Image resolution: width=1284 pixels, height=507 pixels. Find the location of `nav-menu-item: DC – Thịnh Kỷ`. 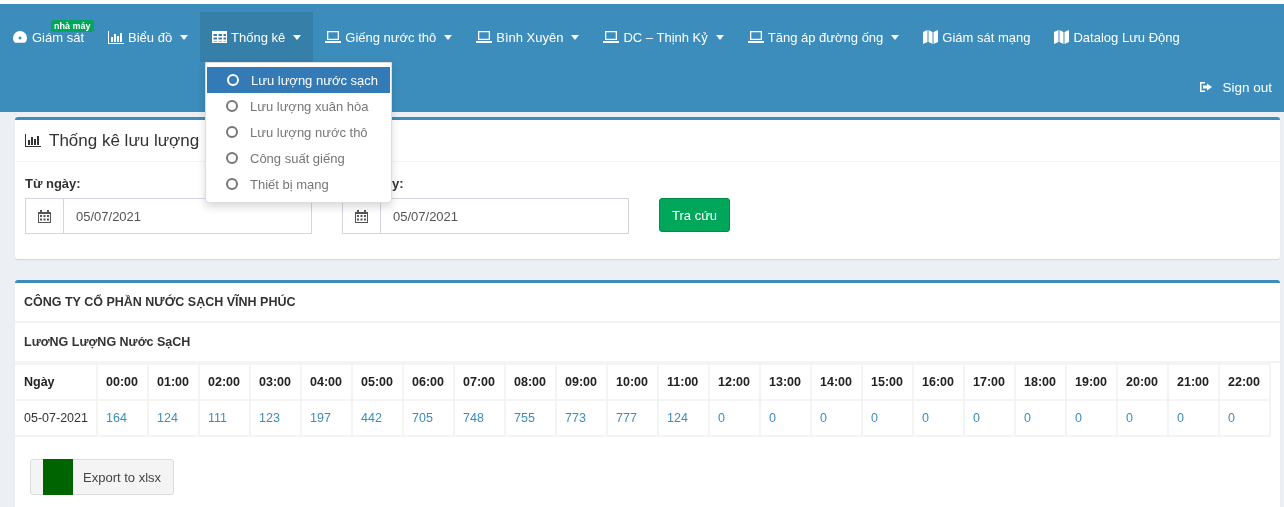

nav-menu-item: DC – Thịnh Kỷ is located at coordinates (663, 37).